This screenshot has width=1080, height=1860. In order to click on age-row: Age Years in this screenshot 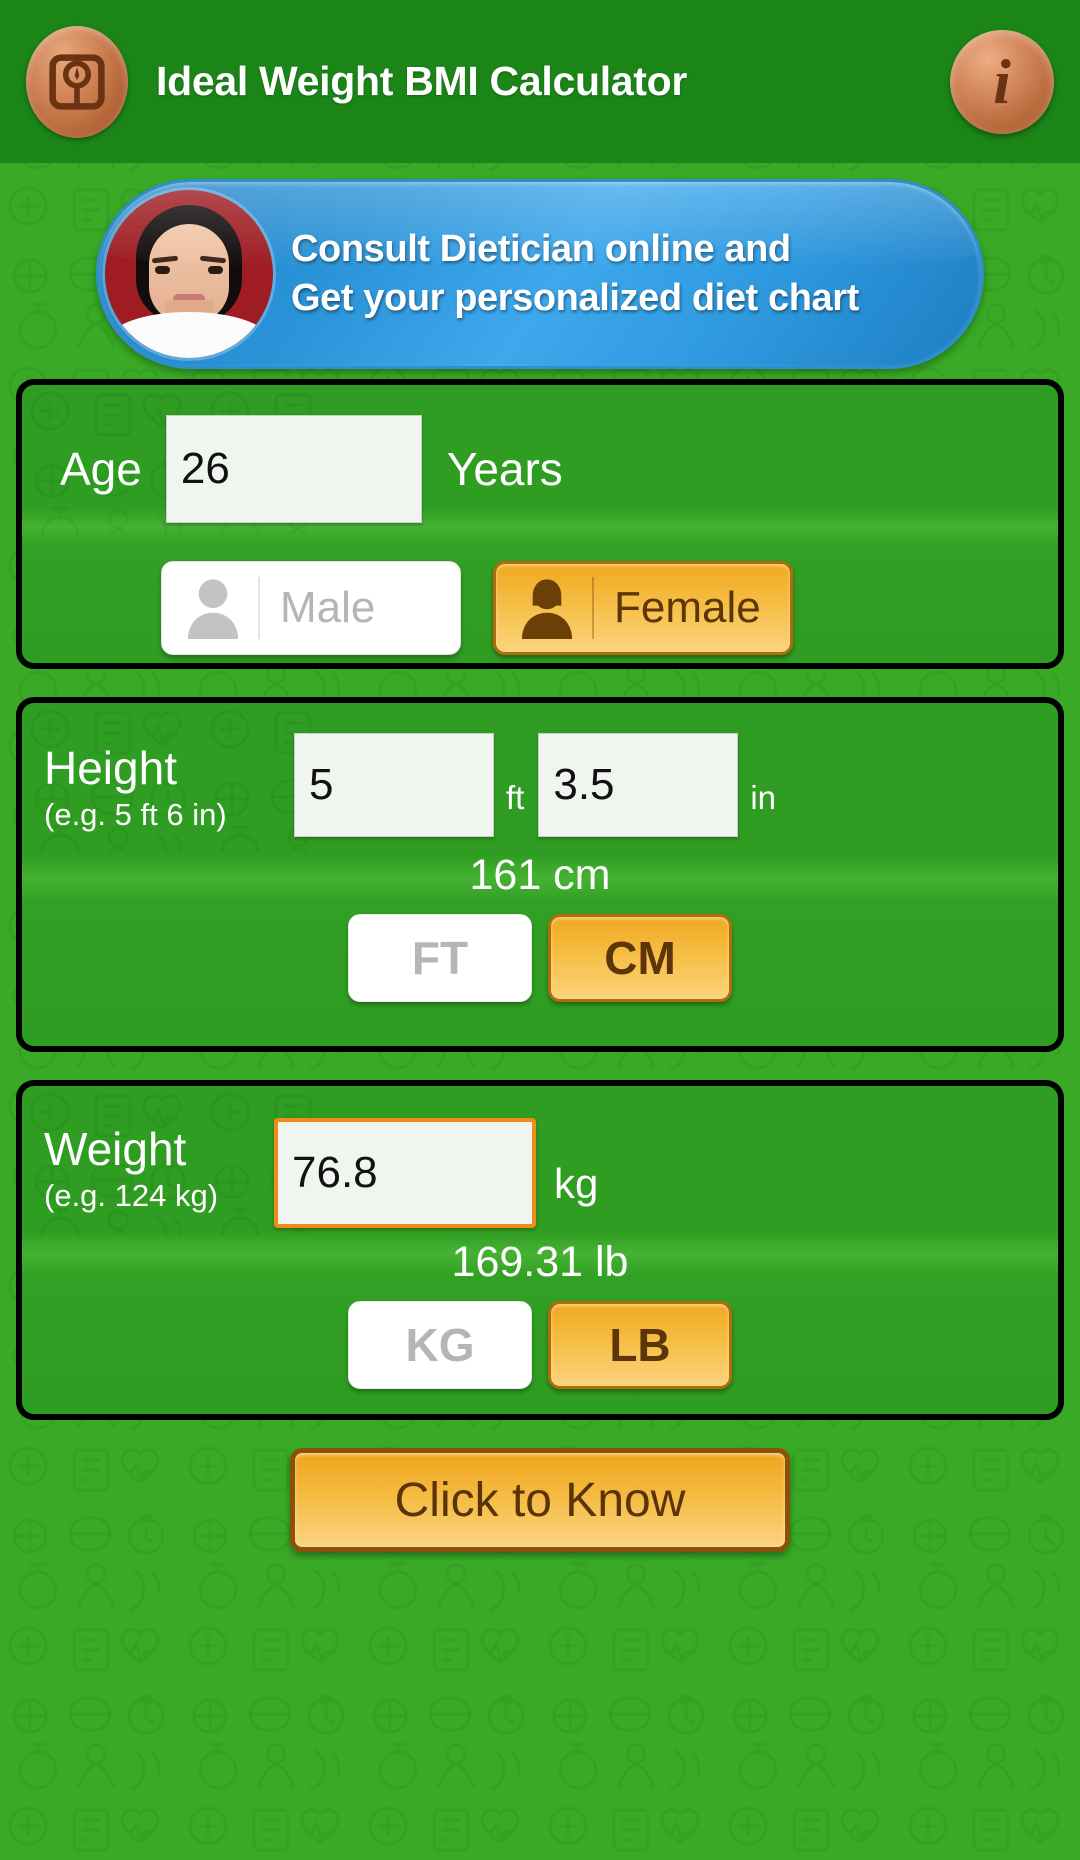, I will do `click(540, 469)`.